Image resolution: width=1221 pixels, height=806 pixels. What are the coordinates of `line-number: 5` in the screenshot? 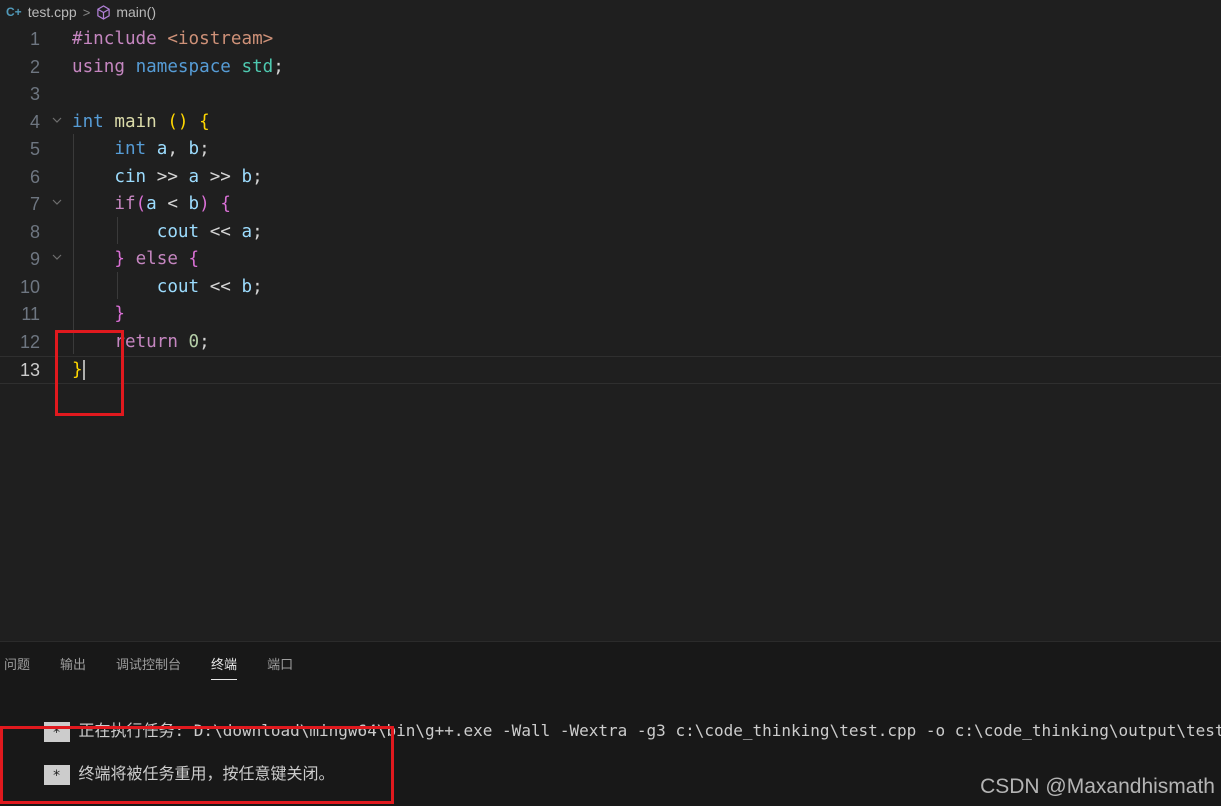 It's located at (34, 149).